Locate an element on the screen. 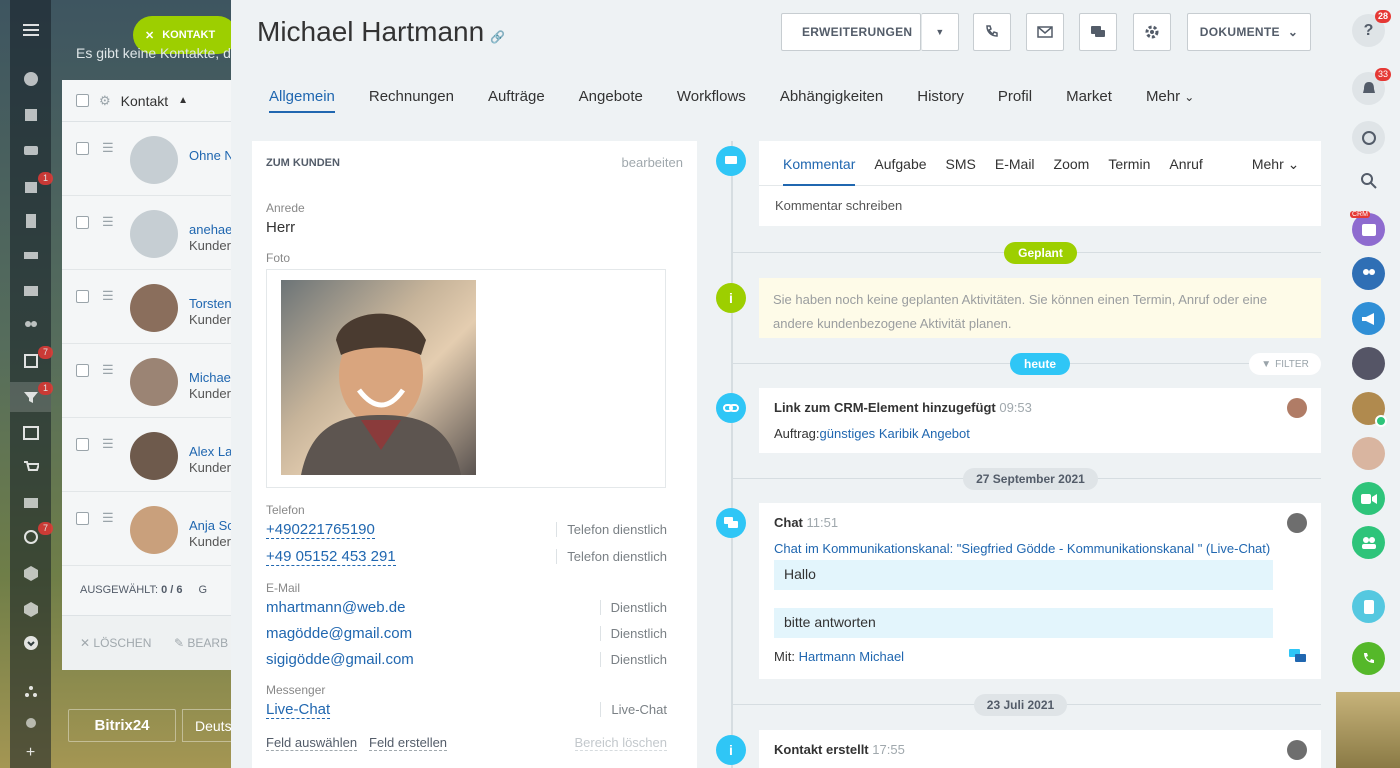 Image resolution: width=1400 pixels, height=768 pixels. search-icon is located at coordinates (1368, 180).